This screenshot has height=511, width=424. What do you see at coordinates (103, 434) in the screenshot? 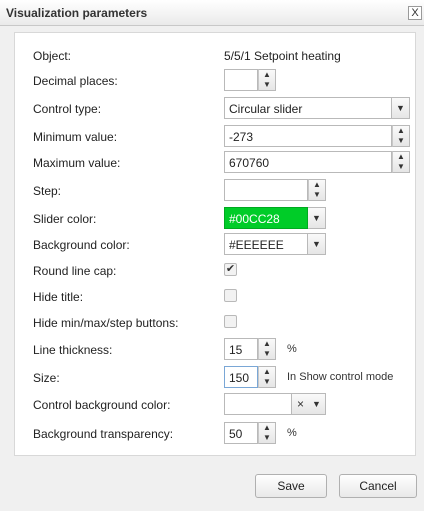
I see `background-transparency-label: Background transparency:` at bounding box center [103, 434].